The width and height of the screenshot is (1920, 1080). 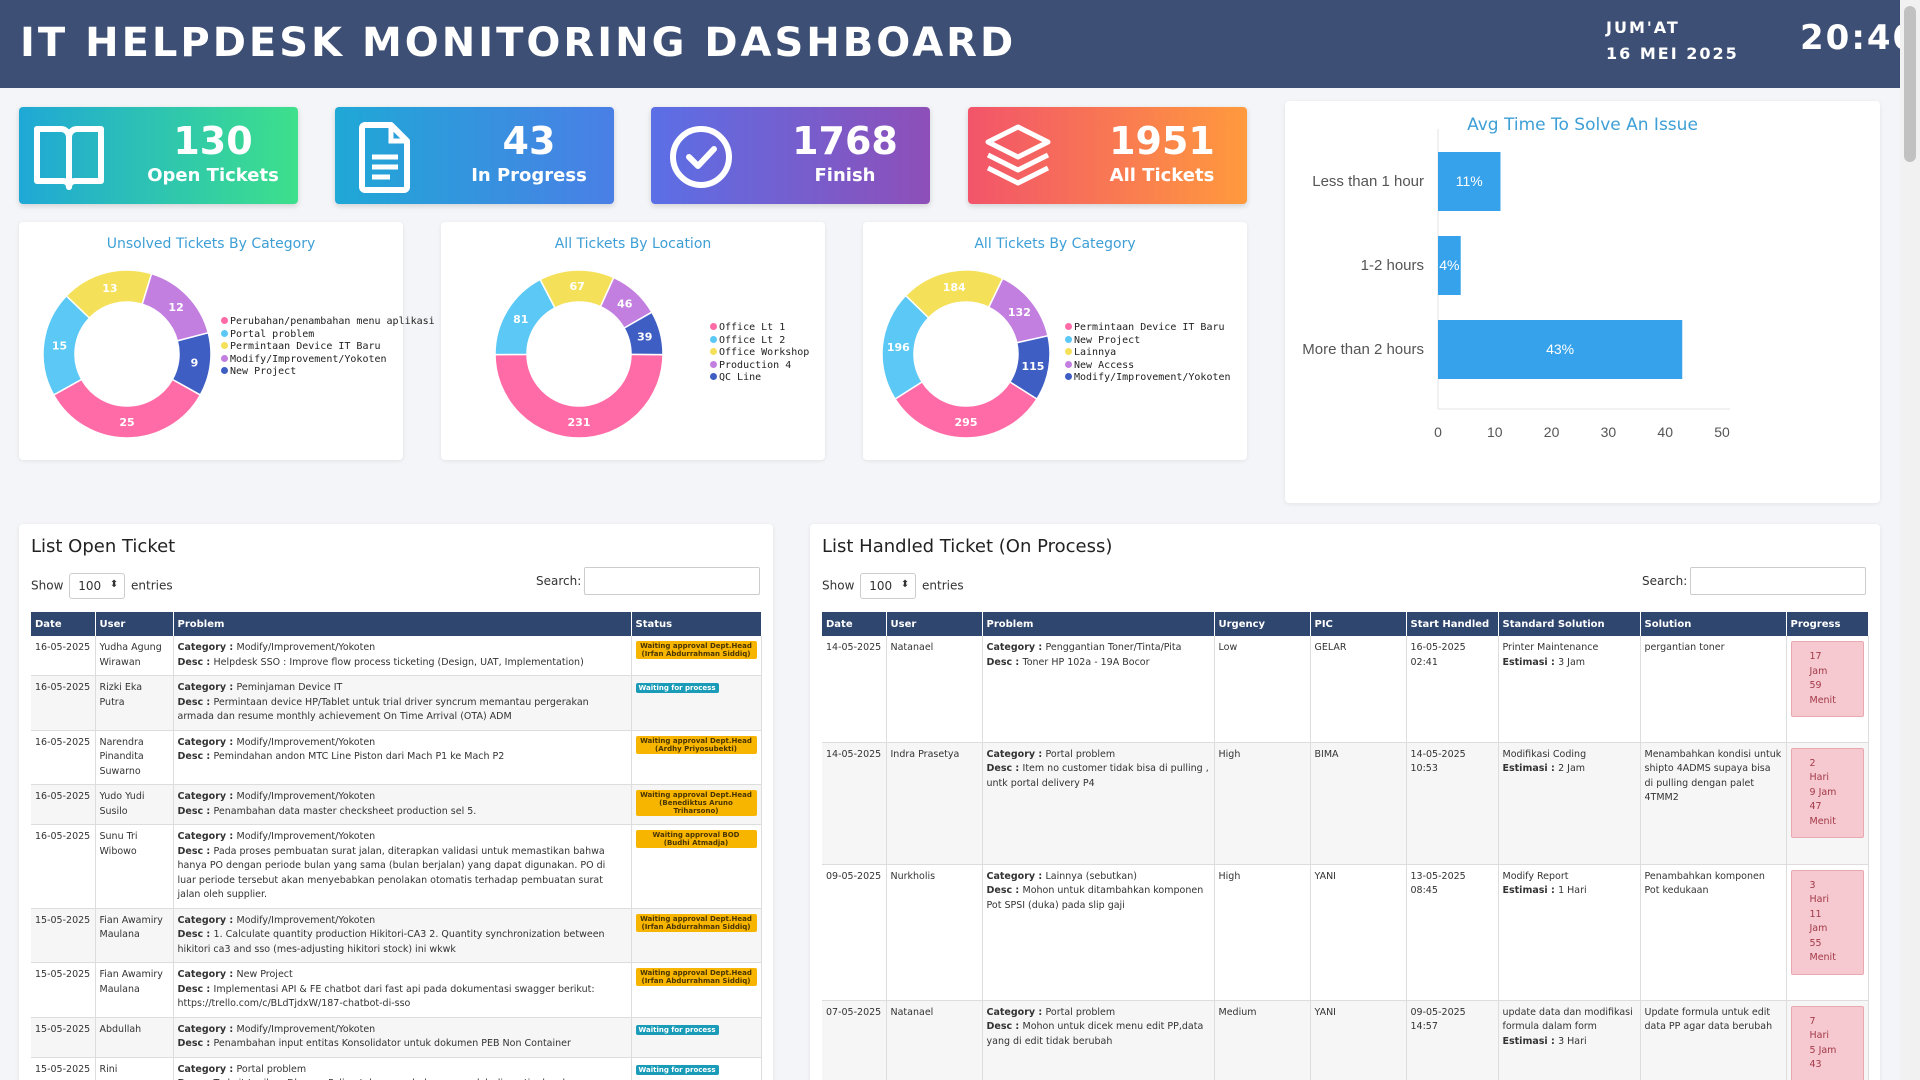 I want to click on legend-item: Office Lt 2, so click(x=766, y=341).